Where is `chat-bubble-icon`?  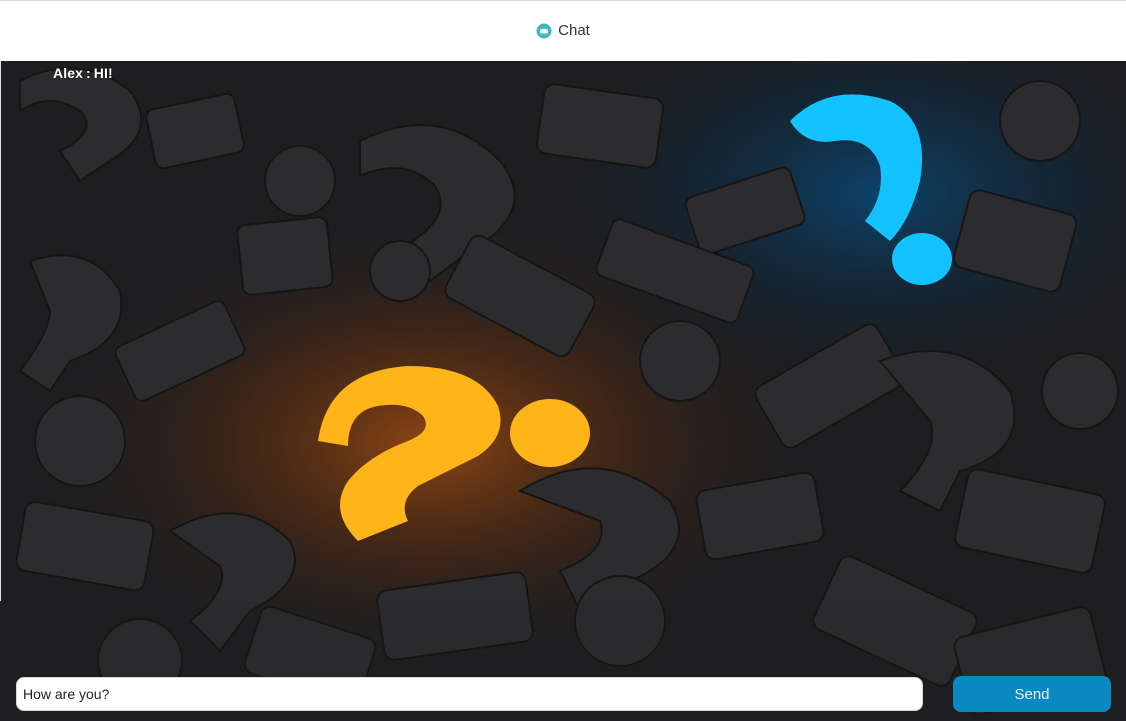 chat-bubble-icon is located at coordinates (544, 31).